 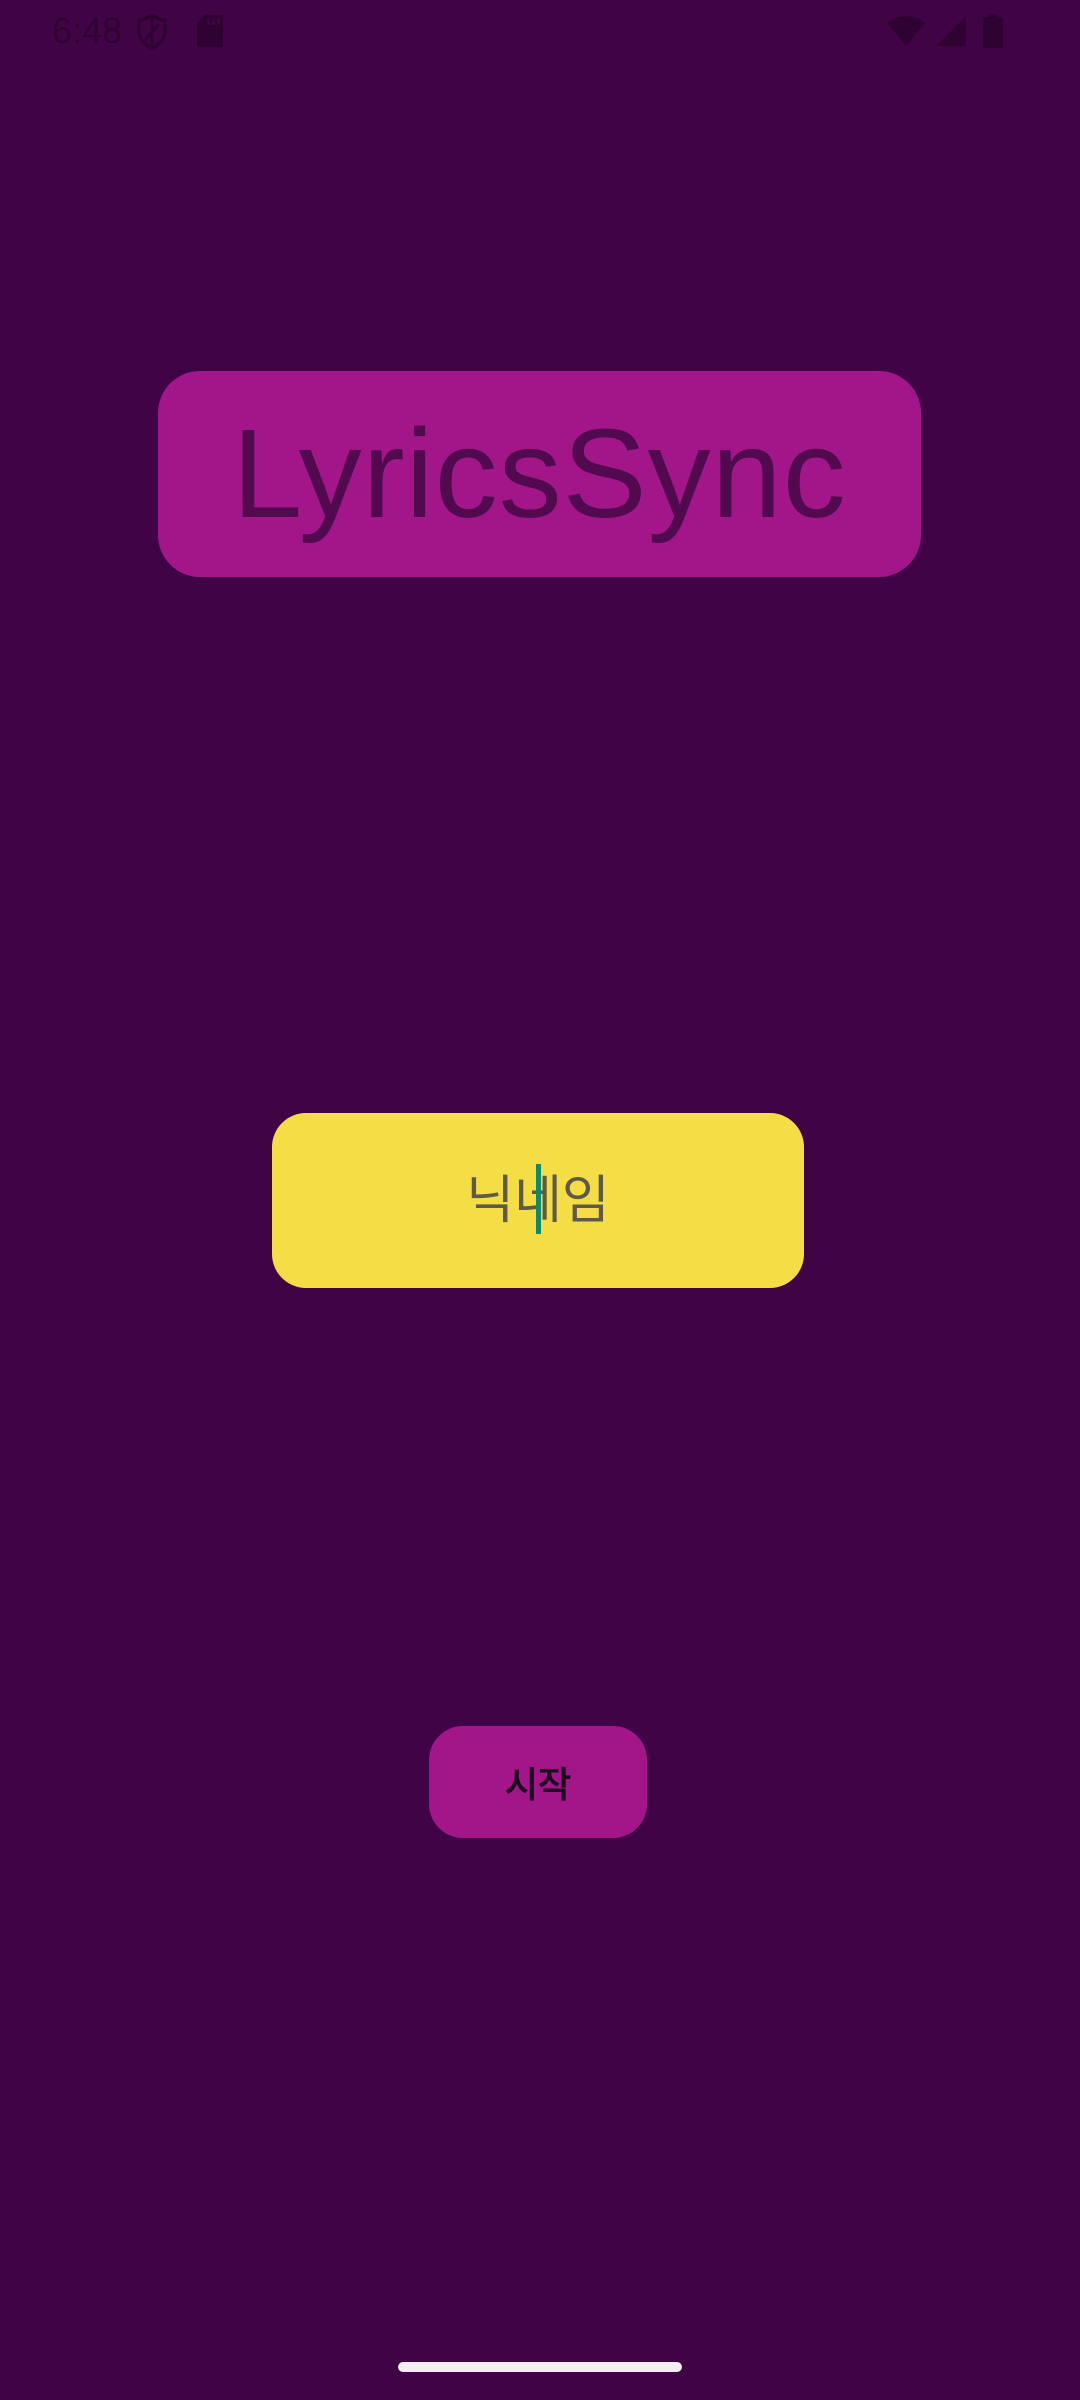 I want to click on status-bar: 6:48, so click(x=540, y=32).